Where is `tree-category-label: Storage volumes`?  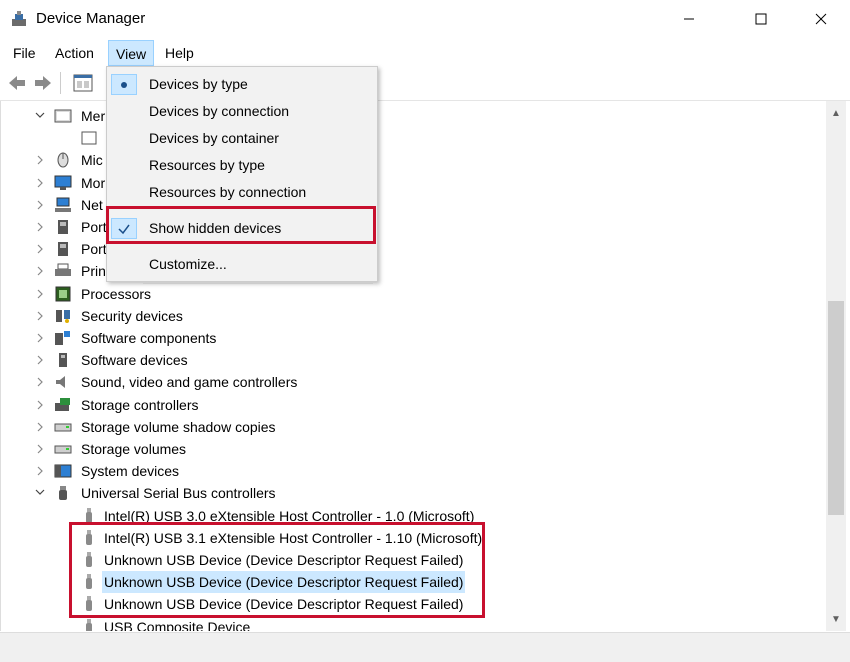 tree-category-label: Storage volumes is located at coordinates (134, 449).